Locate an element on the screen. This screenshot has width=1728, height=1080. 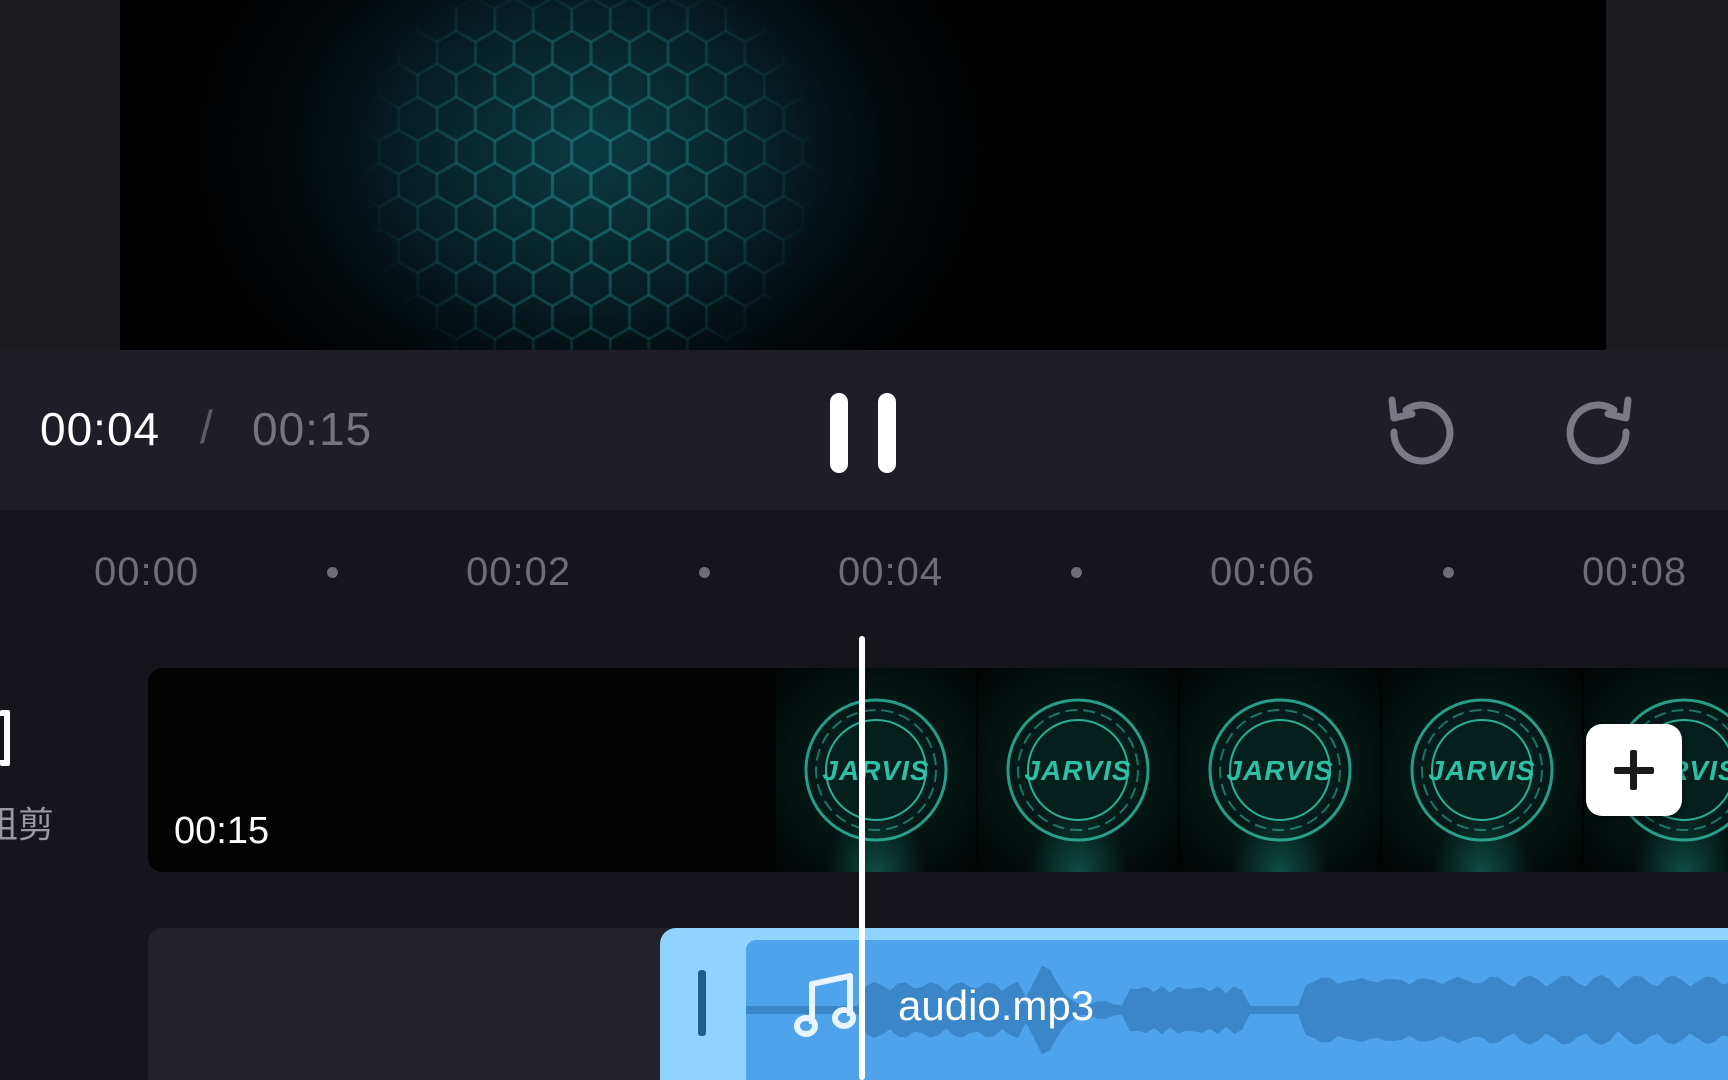
redo-icon is located at coordinates (1599, 430).